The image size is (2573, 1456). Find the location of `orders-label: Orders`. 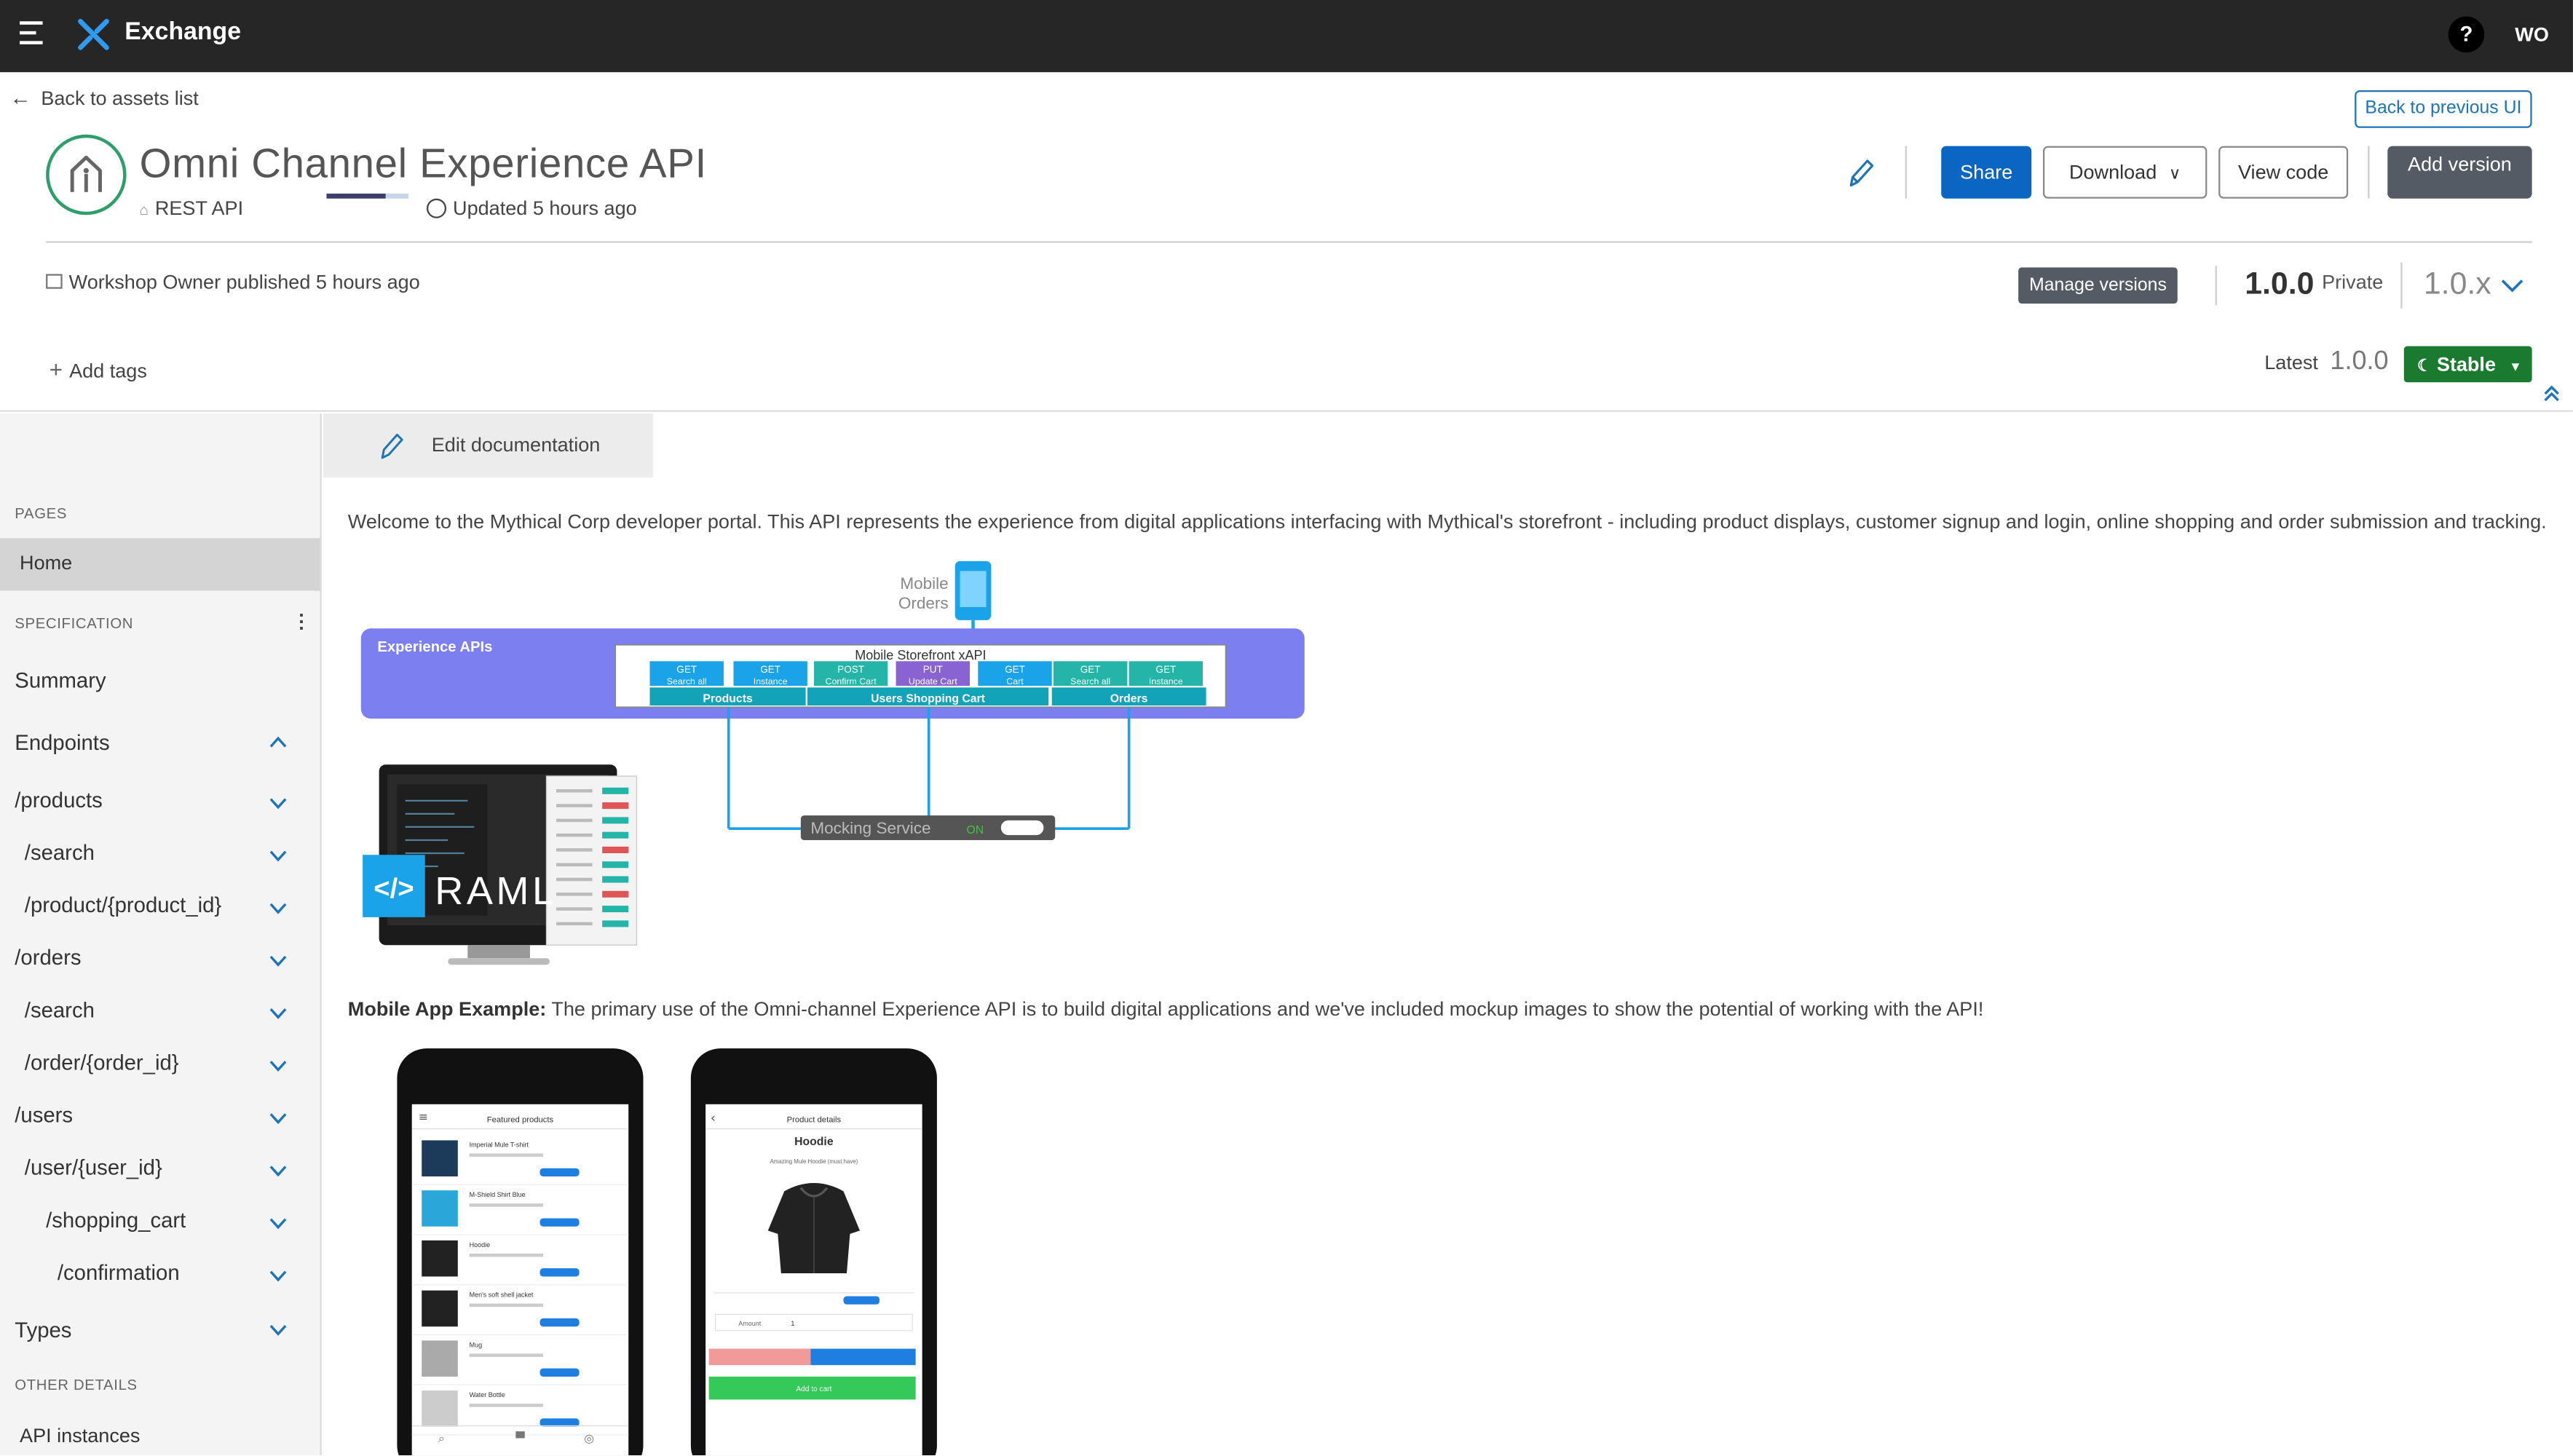

orders-label: Orders is located at coordinates (923, 603).